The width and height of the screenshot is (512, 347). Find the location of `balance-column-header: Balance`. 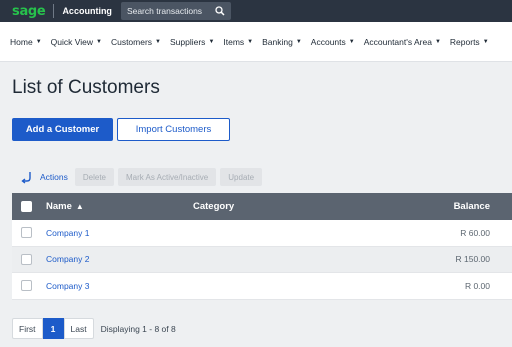

balance-column-header: Balance is located at coordinates (472, 206).